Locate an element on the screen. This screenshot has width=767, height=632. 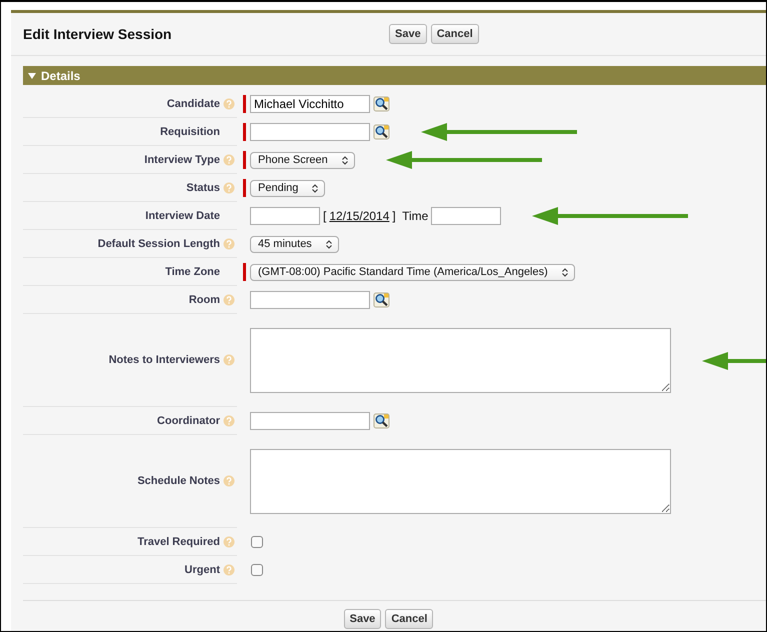
field-label: Room is located at coordinates (204, 300).